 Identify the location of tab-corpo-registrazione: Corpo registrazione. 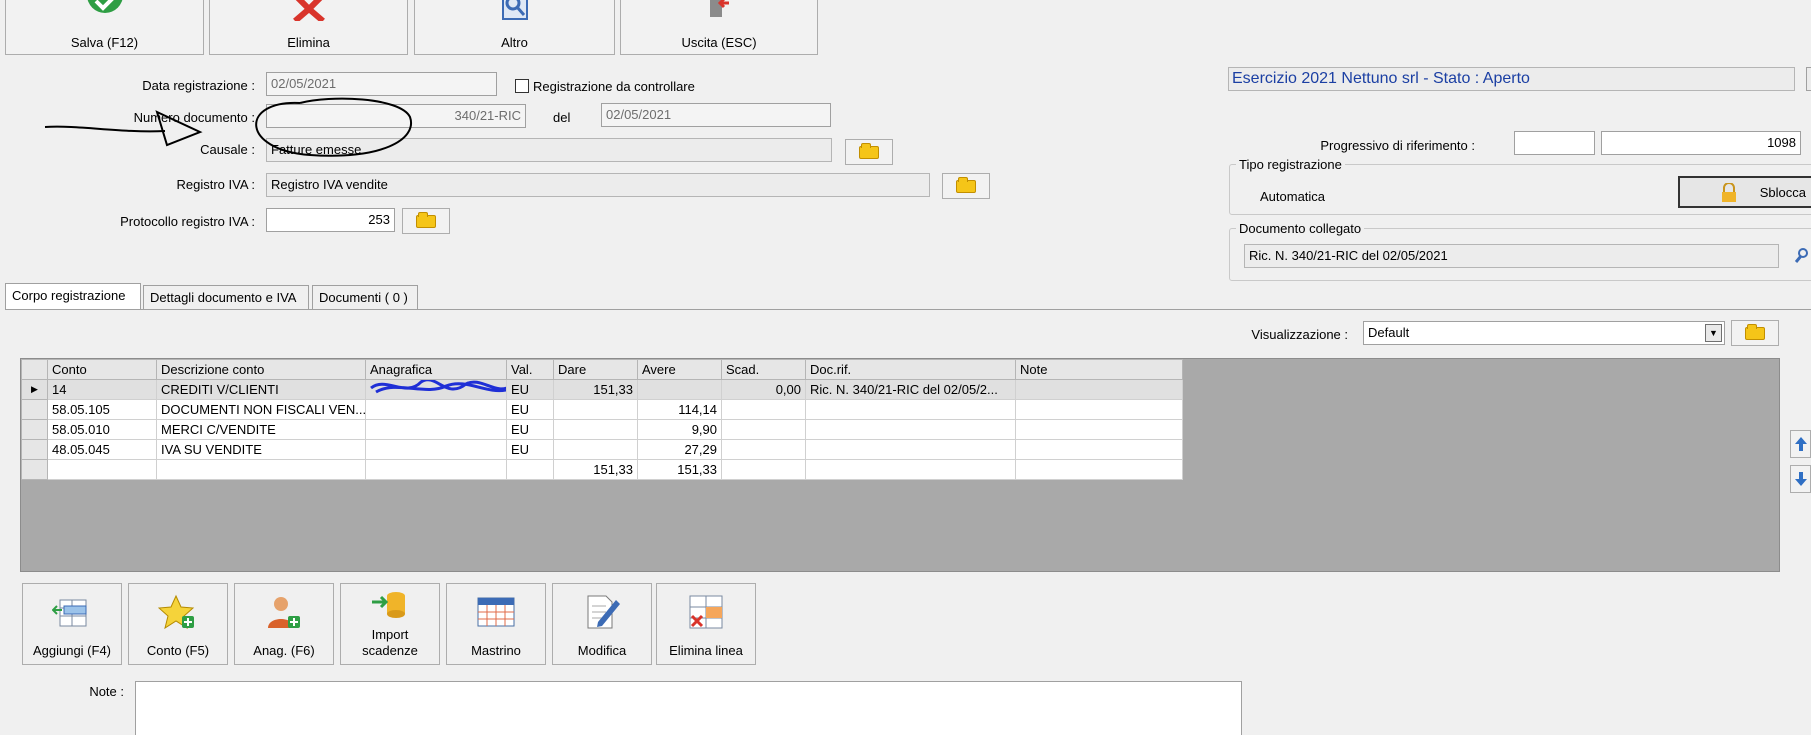
(73, 296).